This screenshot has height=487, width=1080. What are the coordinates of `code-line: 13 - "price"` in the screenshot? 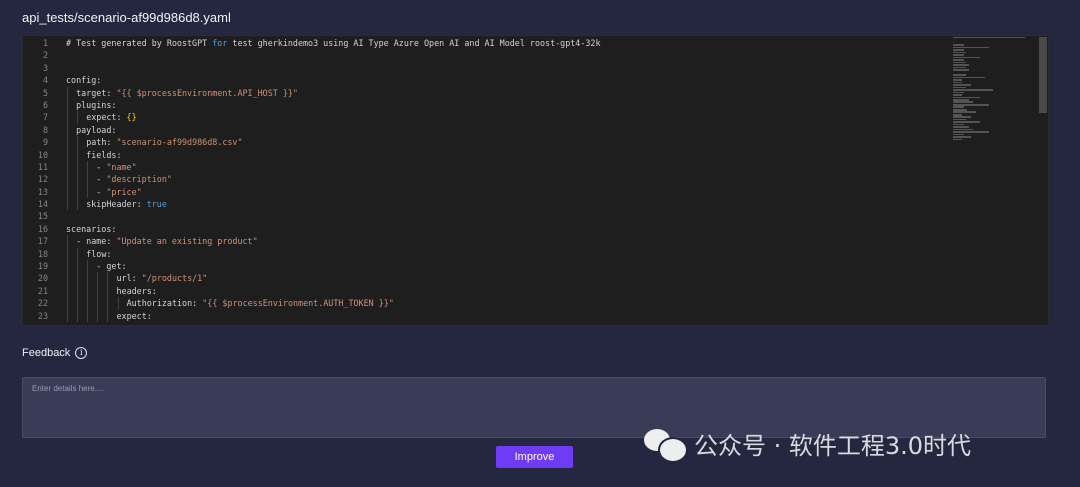 It's located at (535, 192).